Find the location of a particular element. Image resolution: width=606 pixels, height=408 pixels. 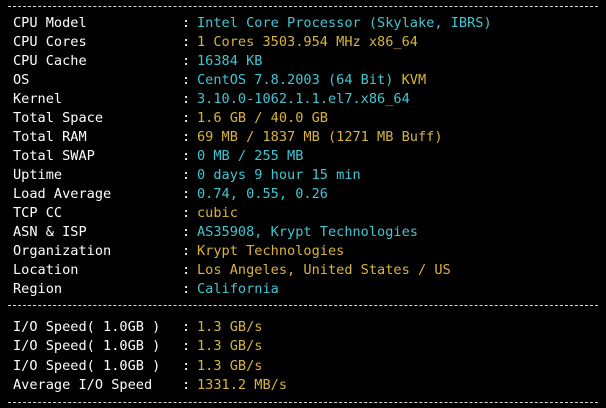

info-row: ASN & ISP: AS35908, Krypt Technologies is located at coordinates (303, 232).